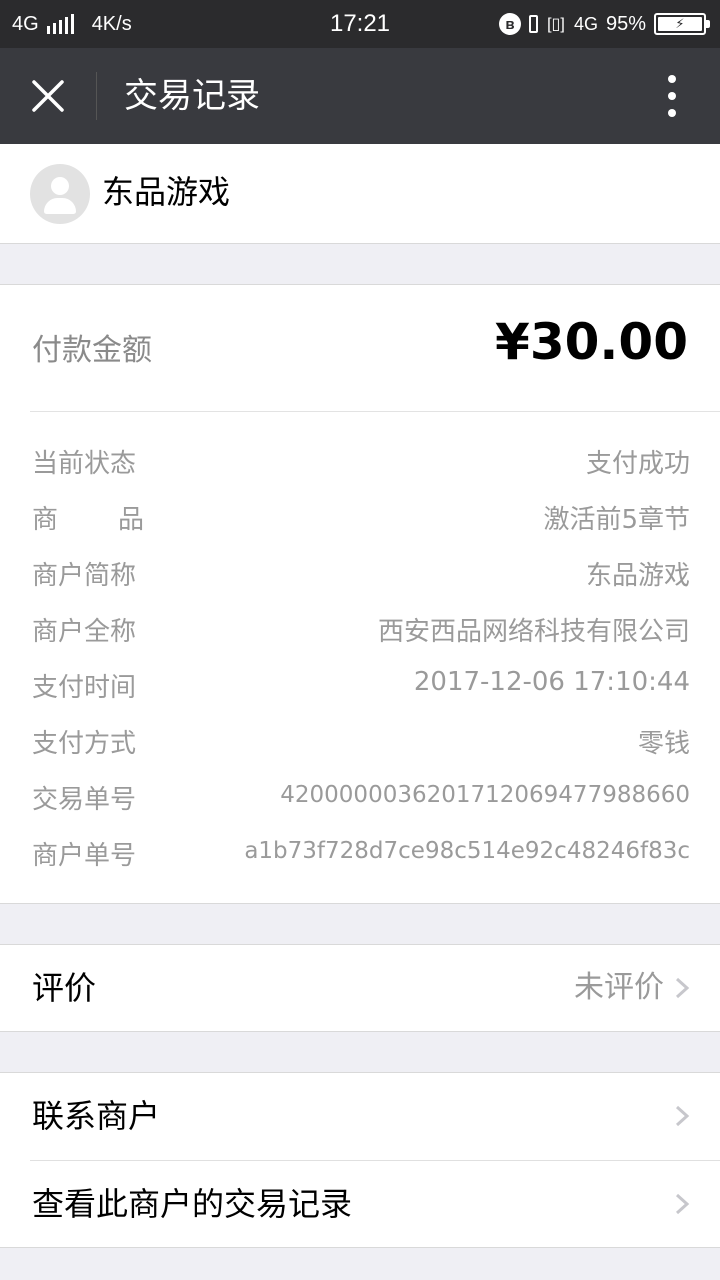  I want to click on divider, so click(375, 411).